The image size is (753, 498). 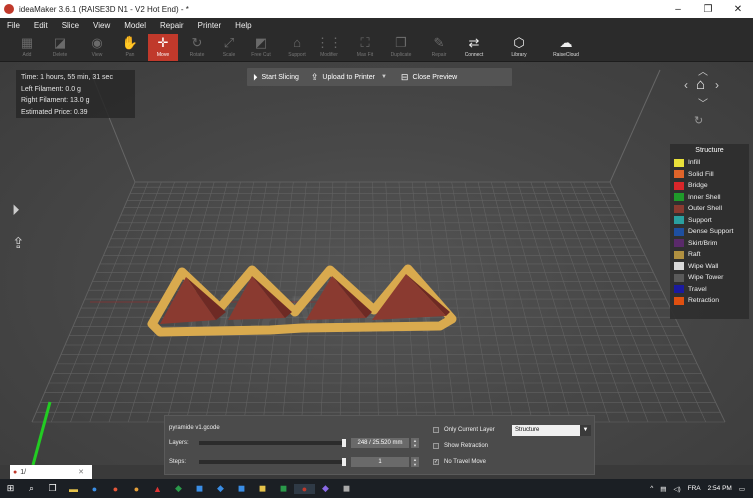 I want to click on close-button: ✕, so click(x=738, y=9).